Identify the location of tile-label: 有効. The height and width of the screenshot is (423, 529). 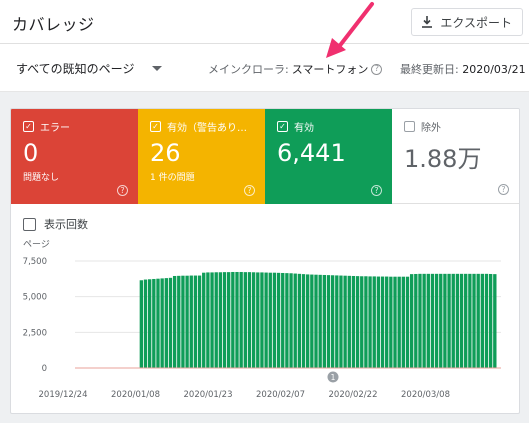
(304, 128).